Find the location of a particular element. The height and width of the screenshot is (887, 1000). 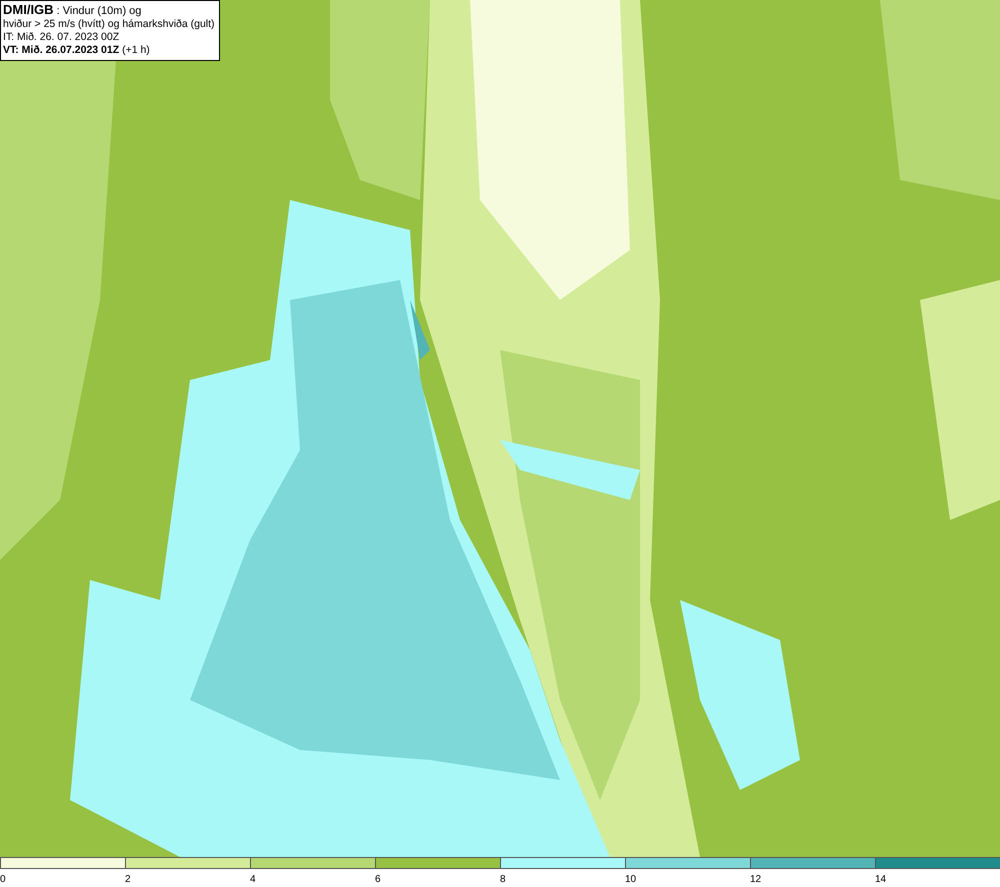

title-text: DMI/IGB : Vindur (10m) og is located at coordinates (72, 10).